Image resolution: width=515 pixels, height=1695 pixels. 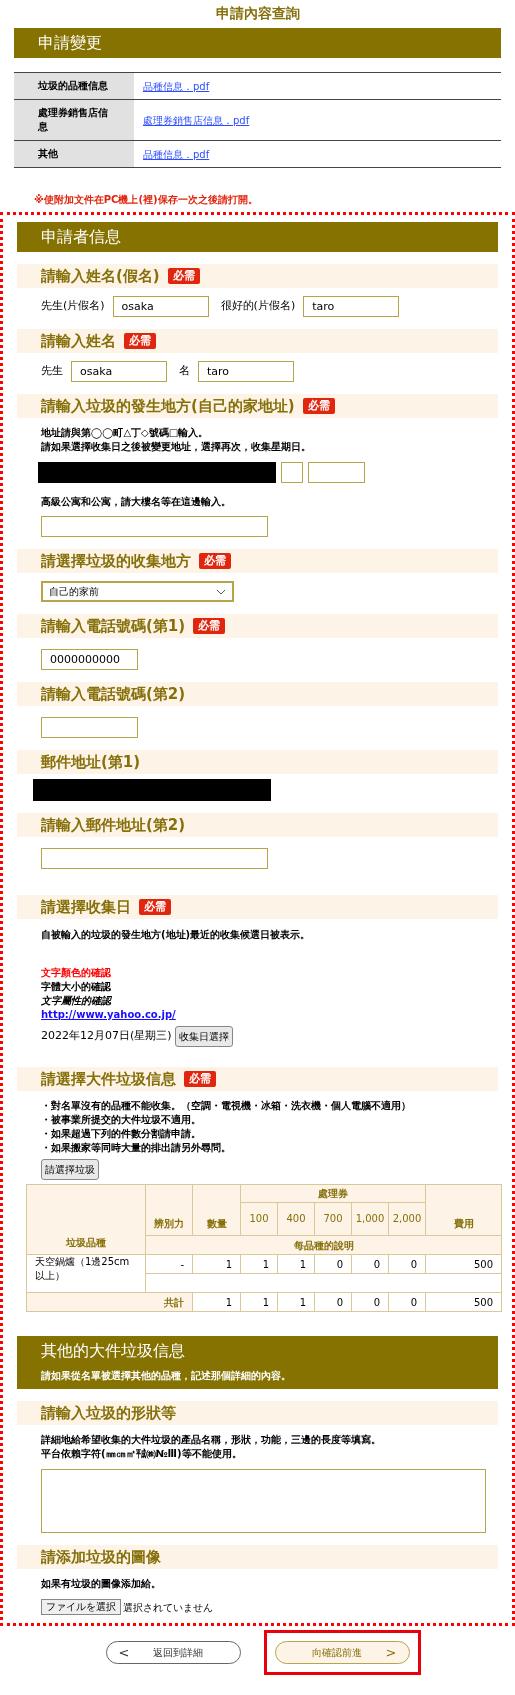 What do you see at coordinates (196, 120) in the screenshot?
I see `pdf-link: 處理券銷售店信息．pdf` at bounding box center [196, 120].